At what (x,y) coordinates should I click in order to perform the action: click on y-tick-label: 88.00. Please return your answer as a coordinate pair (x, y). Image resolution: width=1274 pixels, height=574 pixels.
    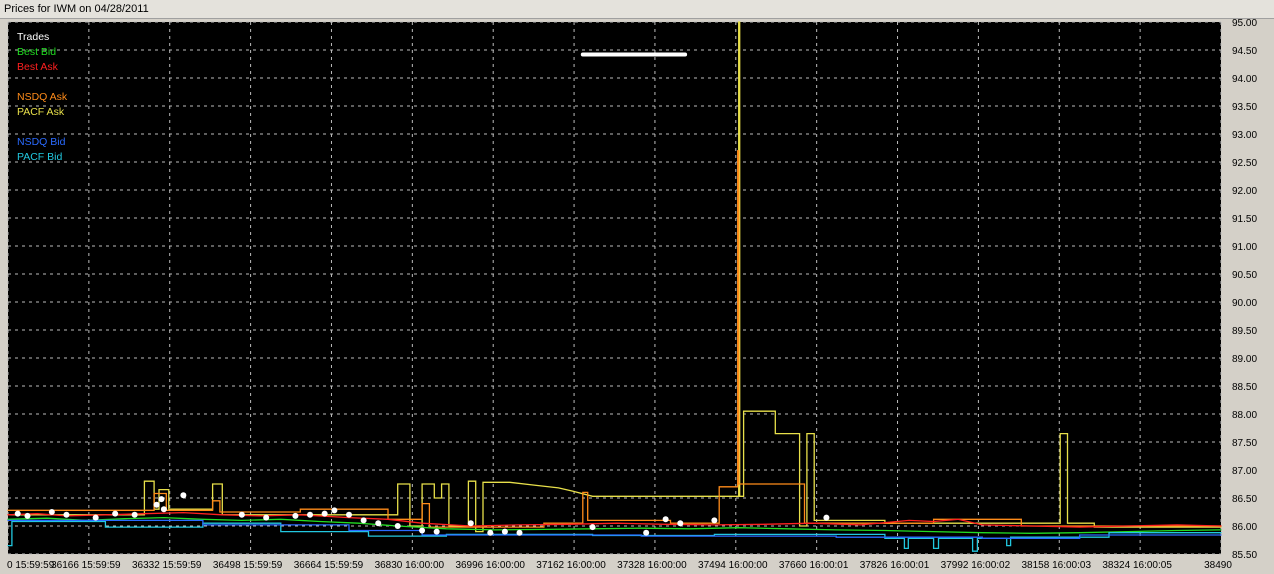
    Looking at the image, I should click on (1244, 415).